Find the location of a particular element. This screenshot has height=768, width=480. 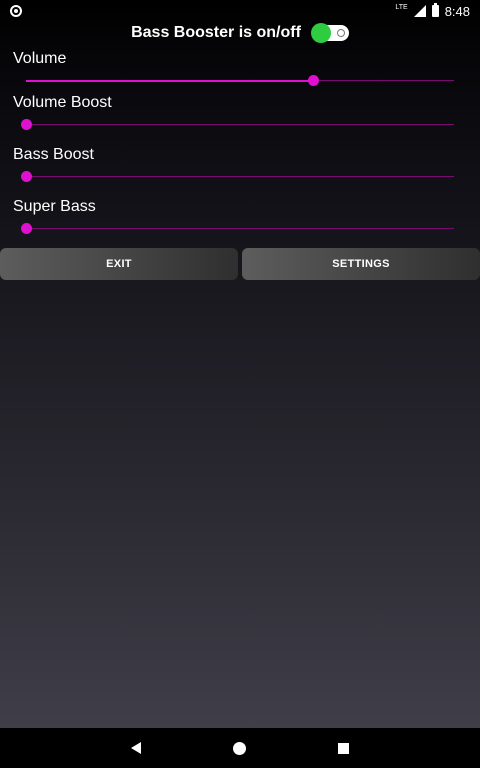

bass-boost-label: Bass Boost is located at coordinates (53, 154).